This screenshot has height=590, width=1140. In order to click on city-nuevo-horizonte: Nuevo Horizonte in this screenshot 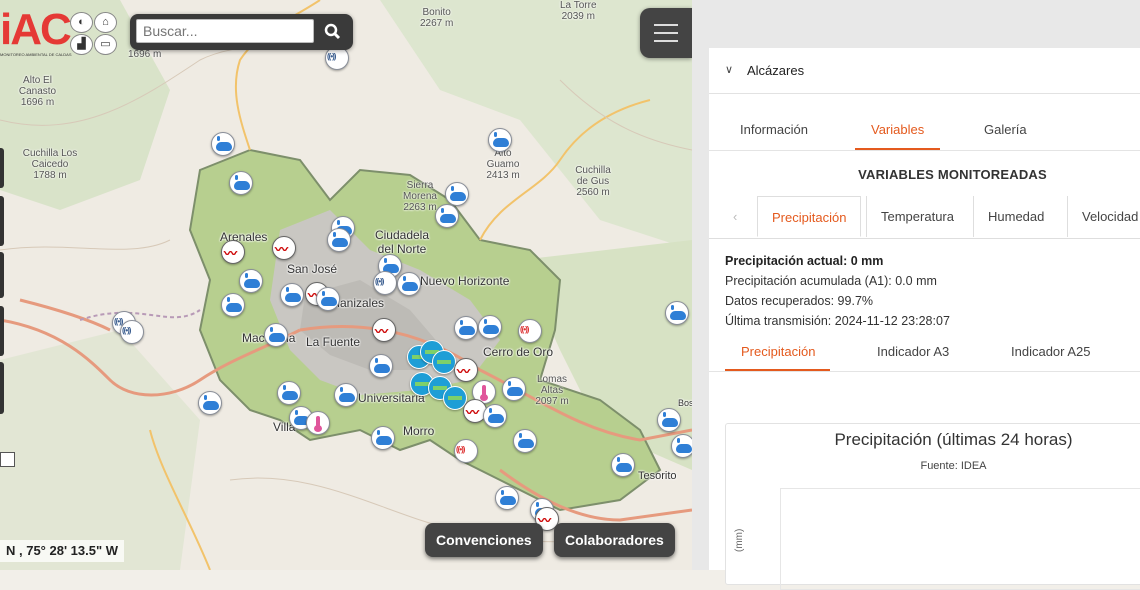, I will do `click(465, 281)`.